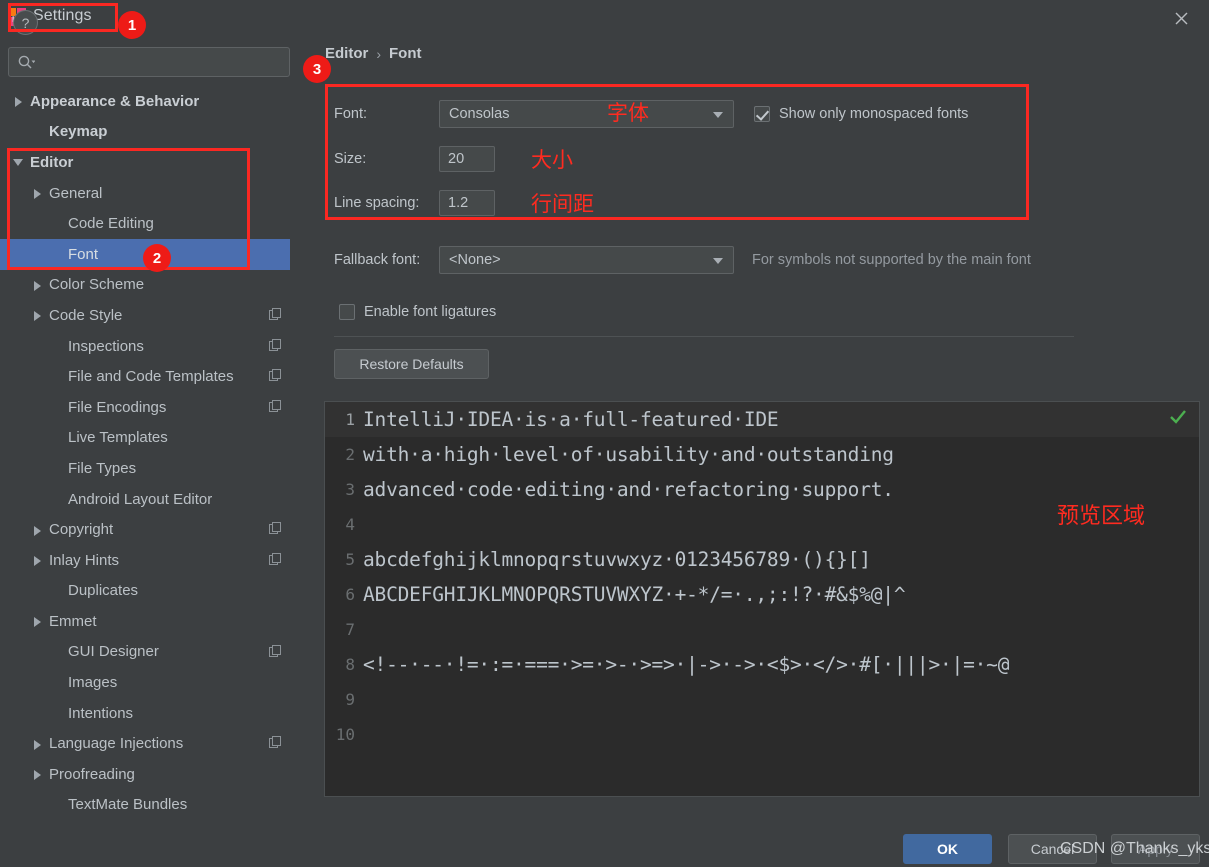  Describe the element at coordinates (861, 114) in the screenshot. I see `monospaced-checkbox-row: Show only monospaced fonts` at that location.